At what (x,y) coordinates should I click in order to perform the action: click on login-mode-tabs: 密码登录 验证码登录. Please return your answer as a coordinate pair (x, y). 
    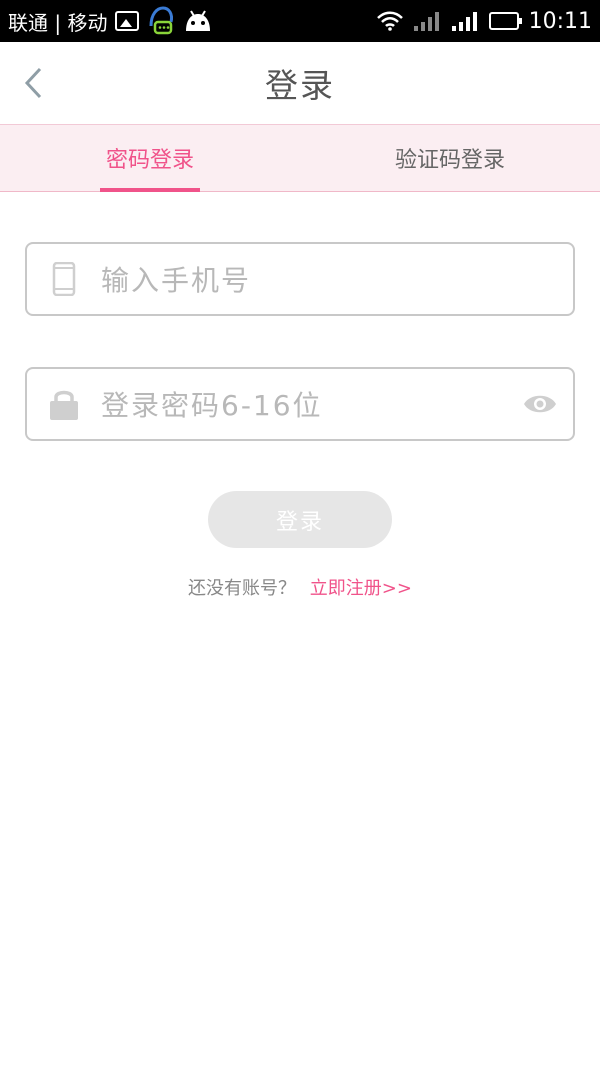
    Looking at the image, I should click on (300, 158).